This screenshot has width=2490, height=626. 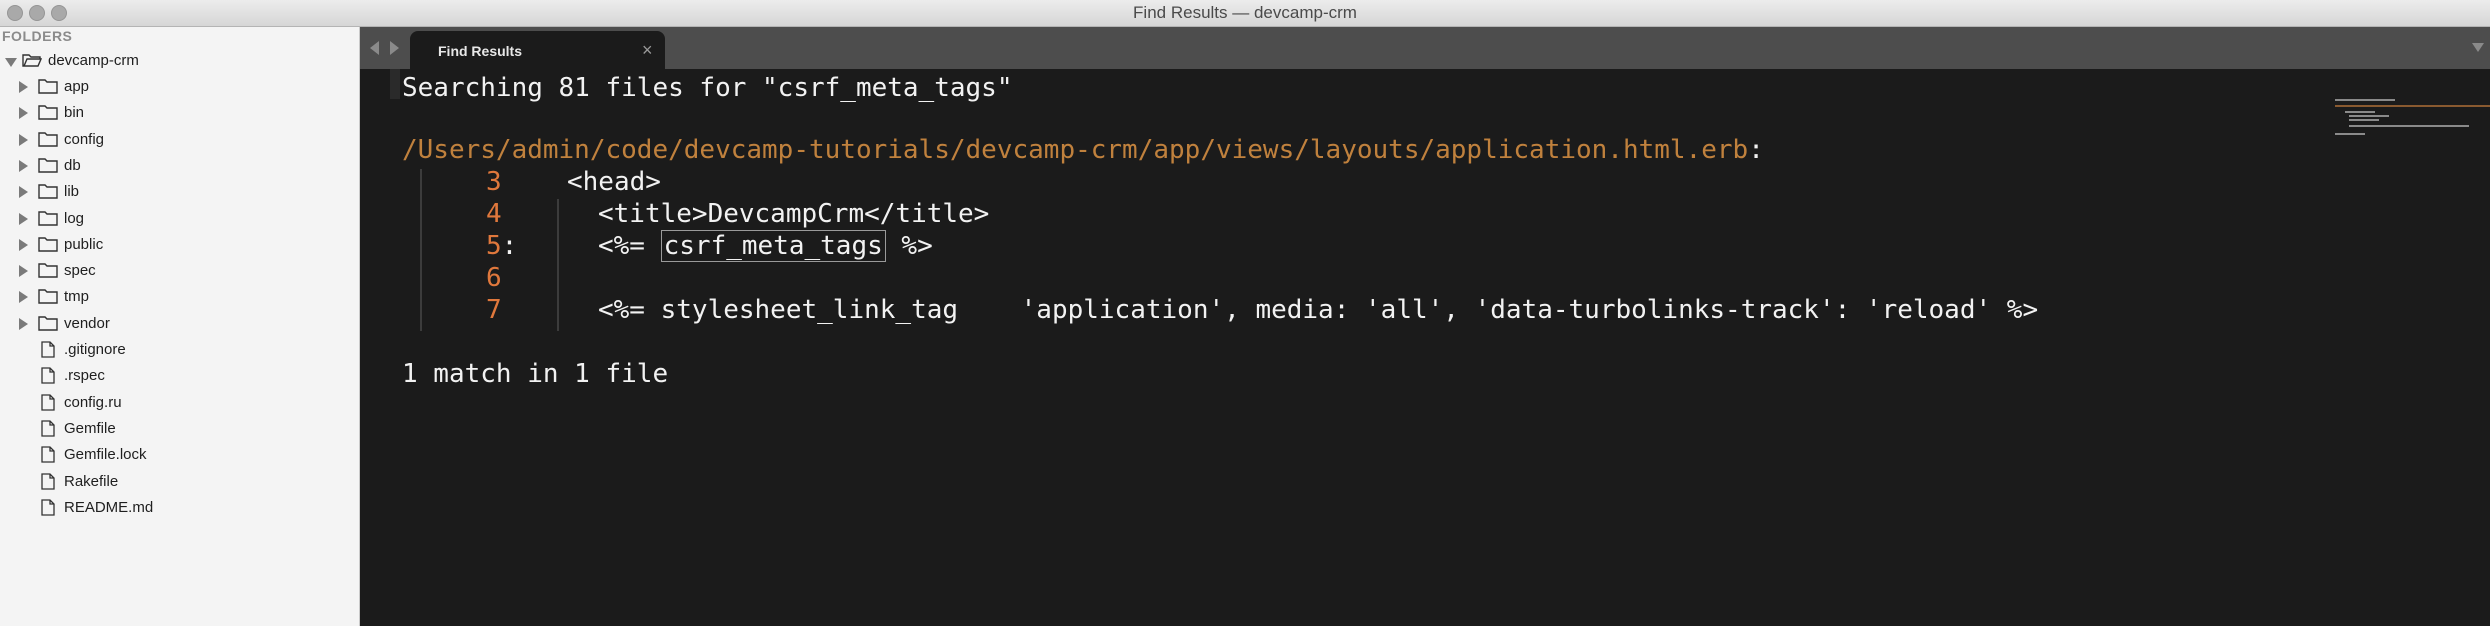 I want to click on code-line: <head>, so click(x=614, y=182).